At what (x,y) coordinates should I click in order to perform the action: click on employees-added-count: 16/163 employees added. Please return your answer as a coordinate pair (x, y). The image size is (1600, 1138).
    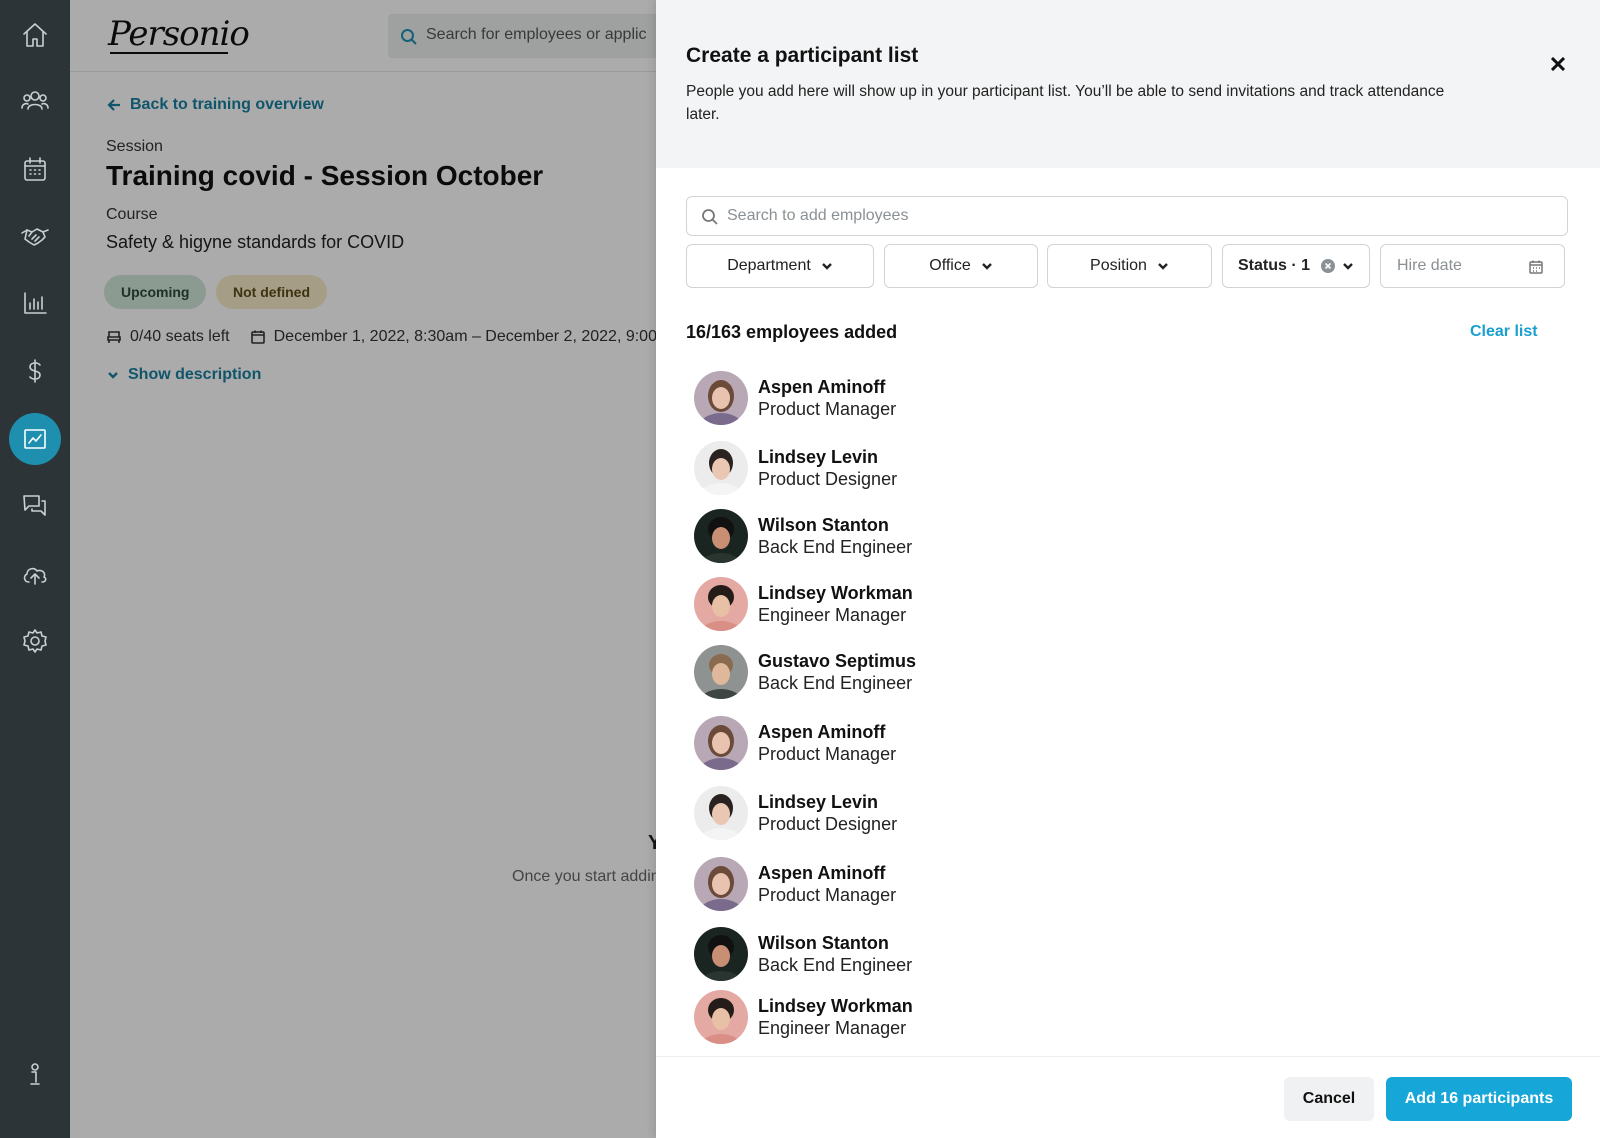
    Looking at the image, I should click on (792, 332).